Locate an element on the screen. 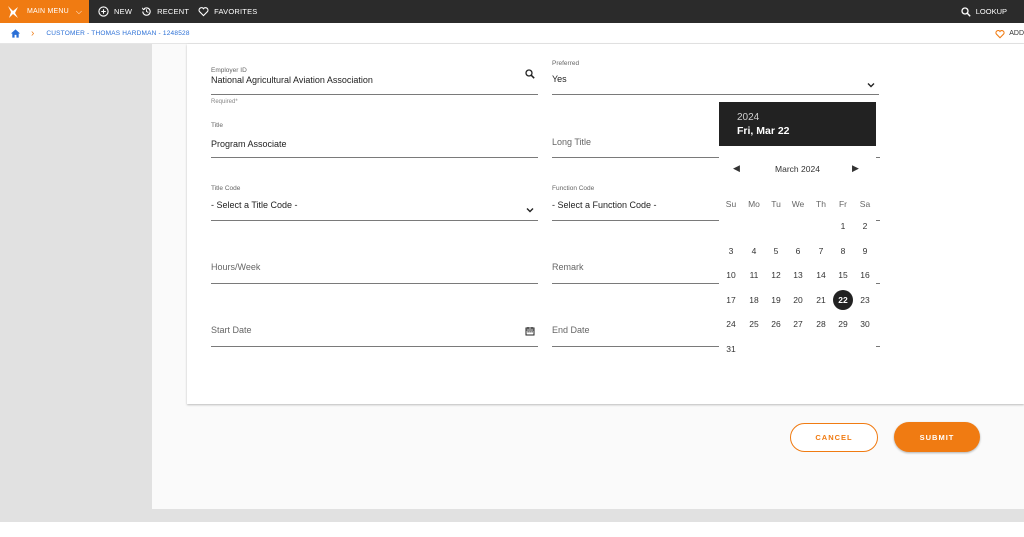 Image resolution: width=1024 pixels, height=537 pixels. main-menu-label: MAIN MENU is located at coordinates (48, 11).